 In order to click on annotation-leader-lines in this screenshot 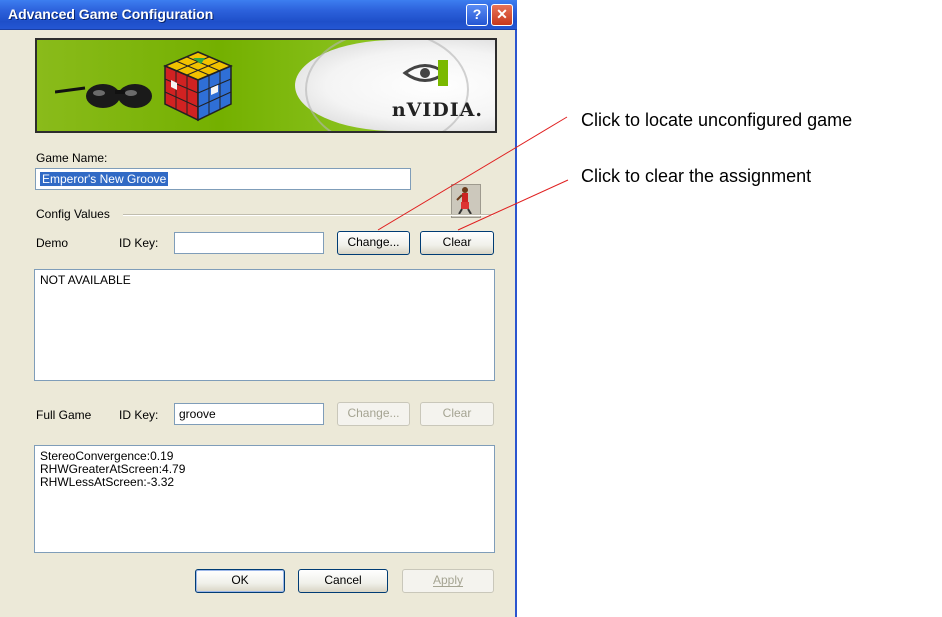, I will do `click(473, 173)`.